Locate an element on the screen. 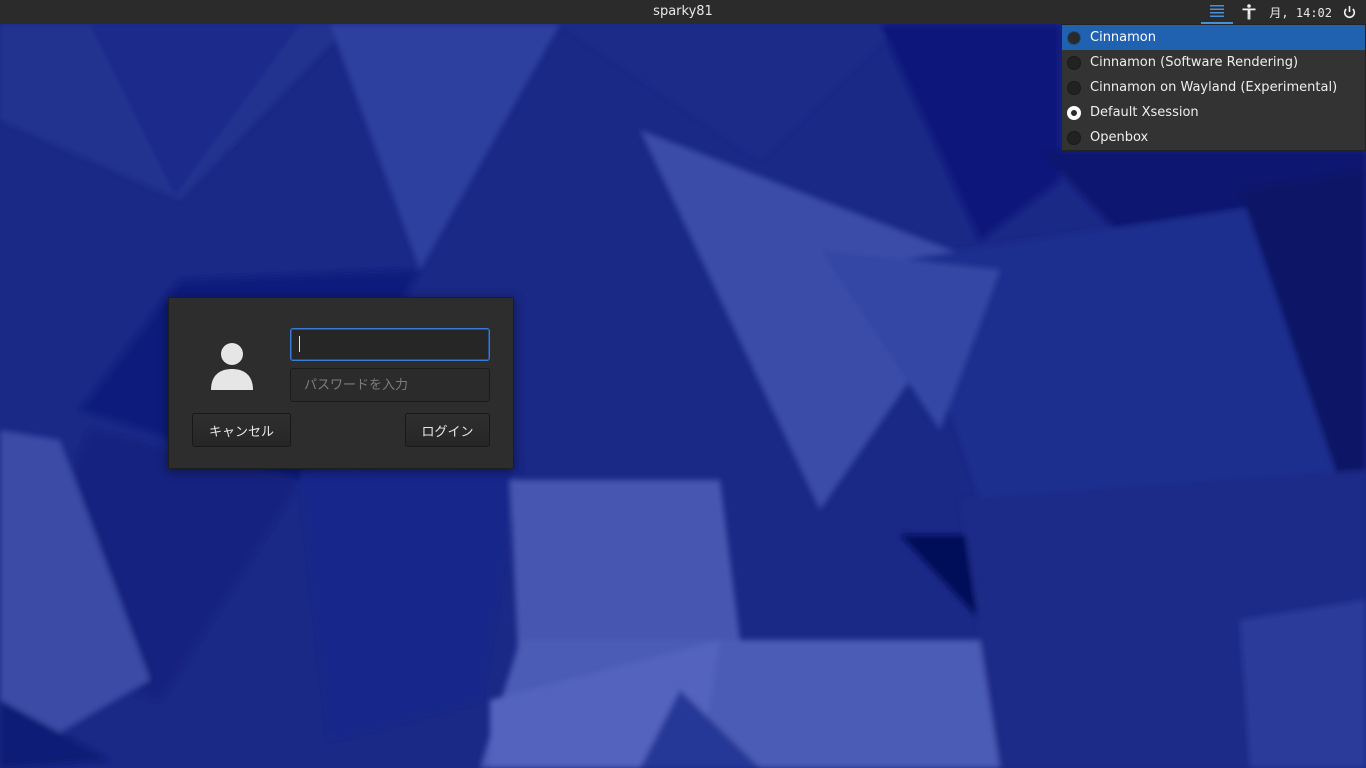  accessibility-icon is located at coordinates (1249, 12).